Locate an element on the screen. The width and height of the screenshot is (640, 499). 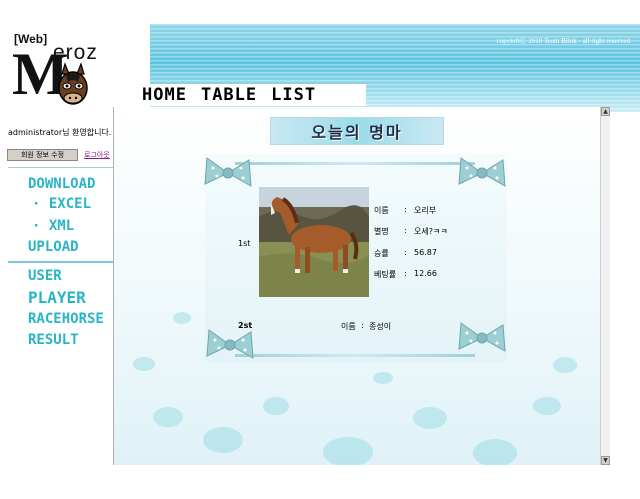
sidebar-item-user: USER is located at coordinates (45, 276).